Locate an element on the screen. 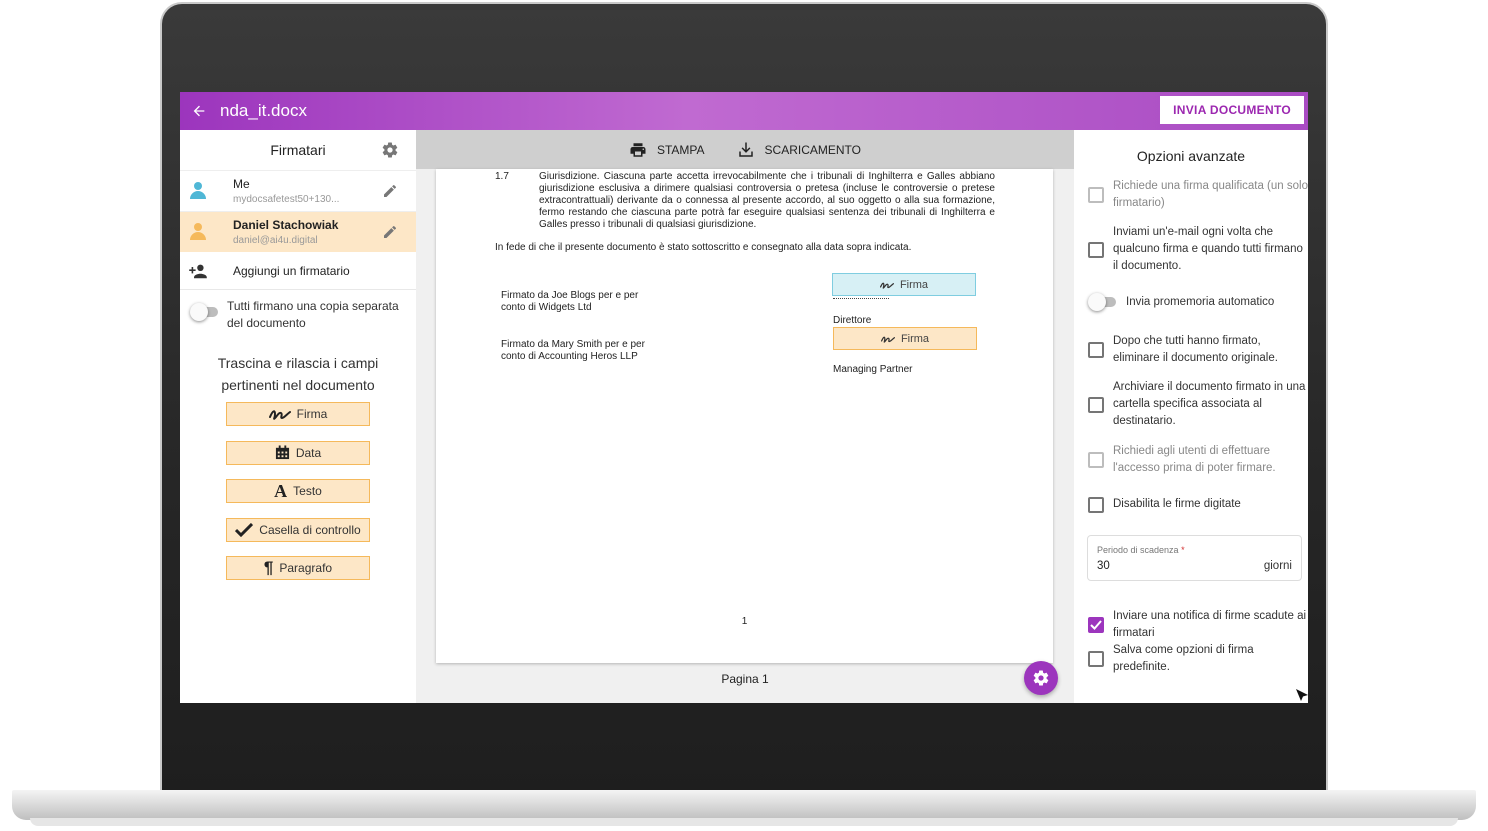 The height and width of the screenshot is (831, 1488). signers-title: Firmatari is located at coordinates (298, 150).